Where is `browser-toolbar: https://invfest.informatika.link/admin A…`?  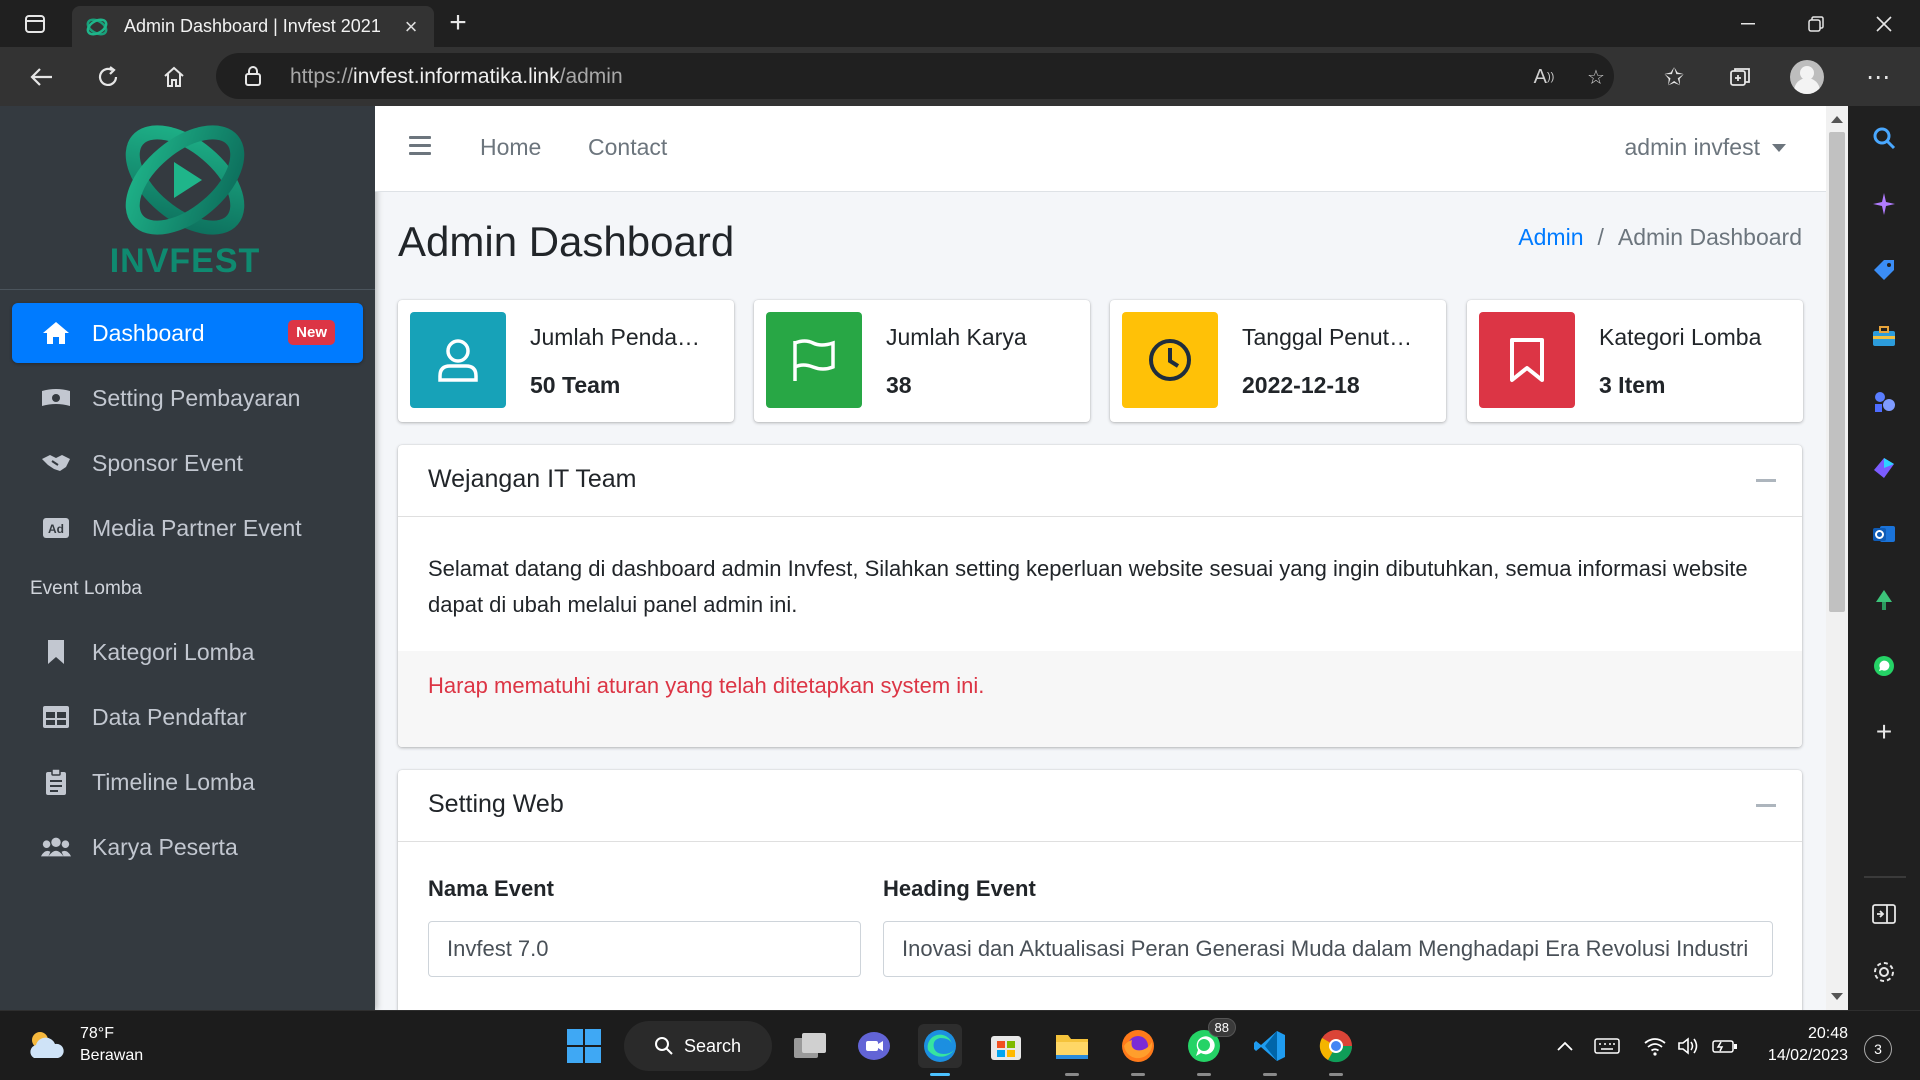
browser-toolbar: https://invfest.informatika.link/admin A… is located at coordinates (960, 76).